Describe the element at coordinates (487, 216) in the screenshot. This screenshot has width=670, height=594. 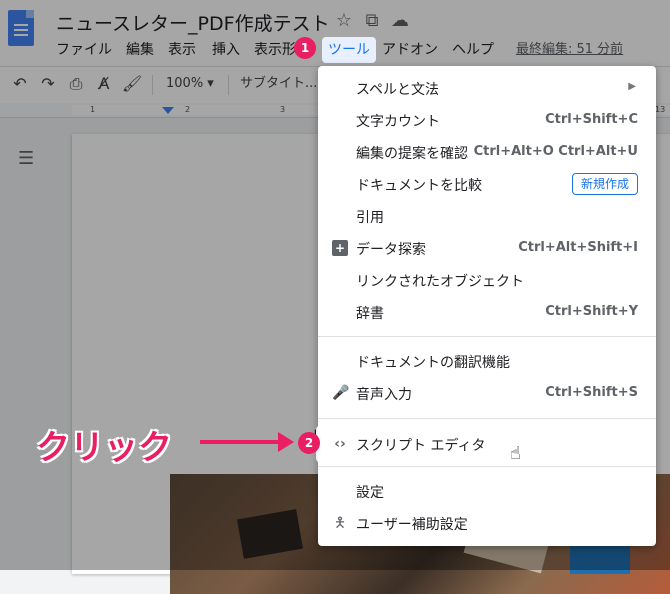
I see `menu-item-citations: 引用` at that location.